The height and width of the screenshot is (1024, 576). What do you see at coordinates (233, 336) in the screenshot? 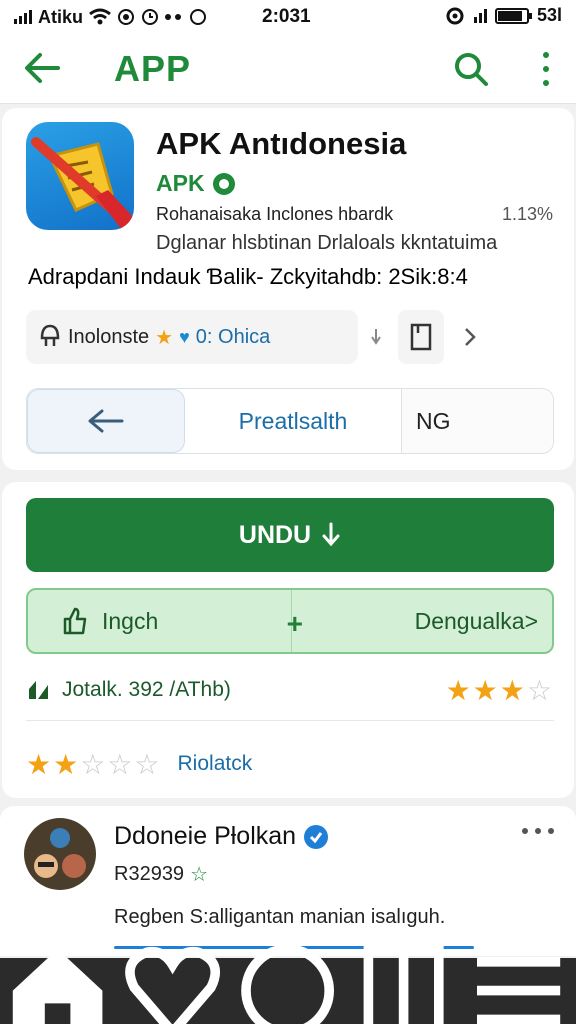
I see `chip-value: 0: Ohica` at bounding box center [233, 336].